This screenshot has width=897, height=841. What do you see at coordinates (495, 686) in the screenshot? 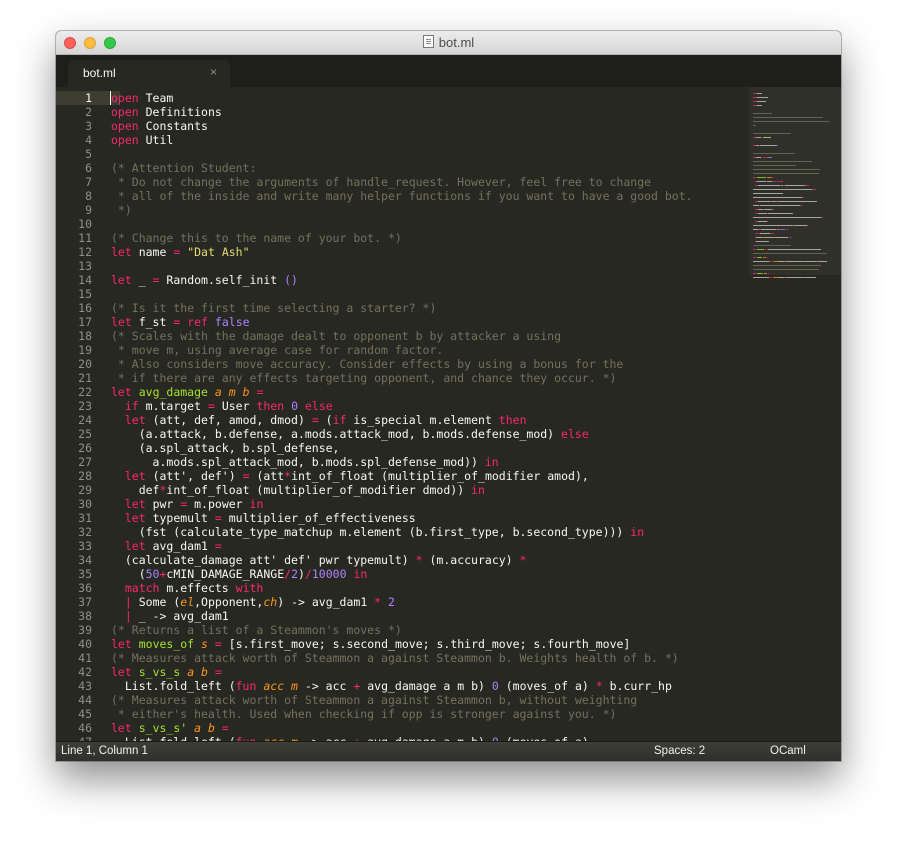
I see `code-token: 0` at bounding box center [495, 686].